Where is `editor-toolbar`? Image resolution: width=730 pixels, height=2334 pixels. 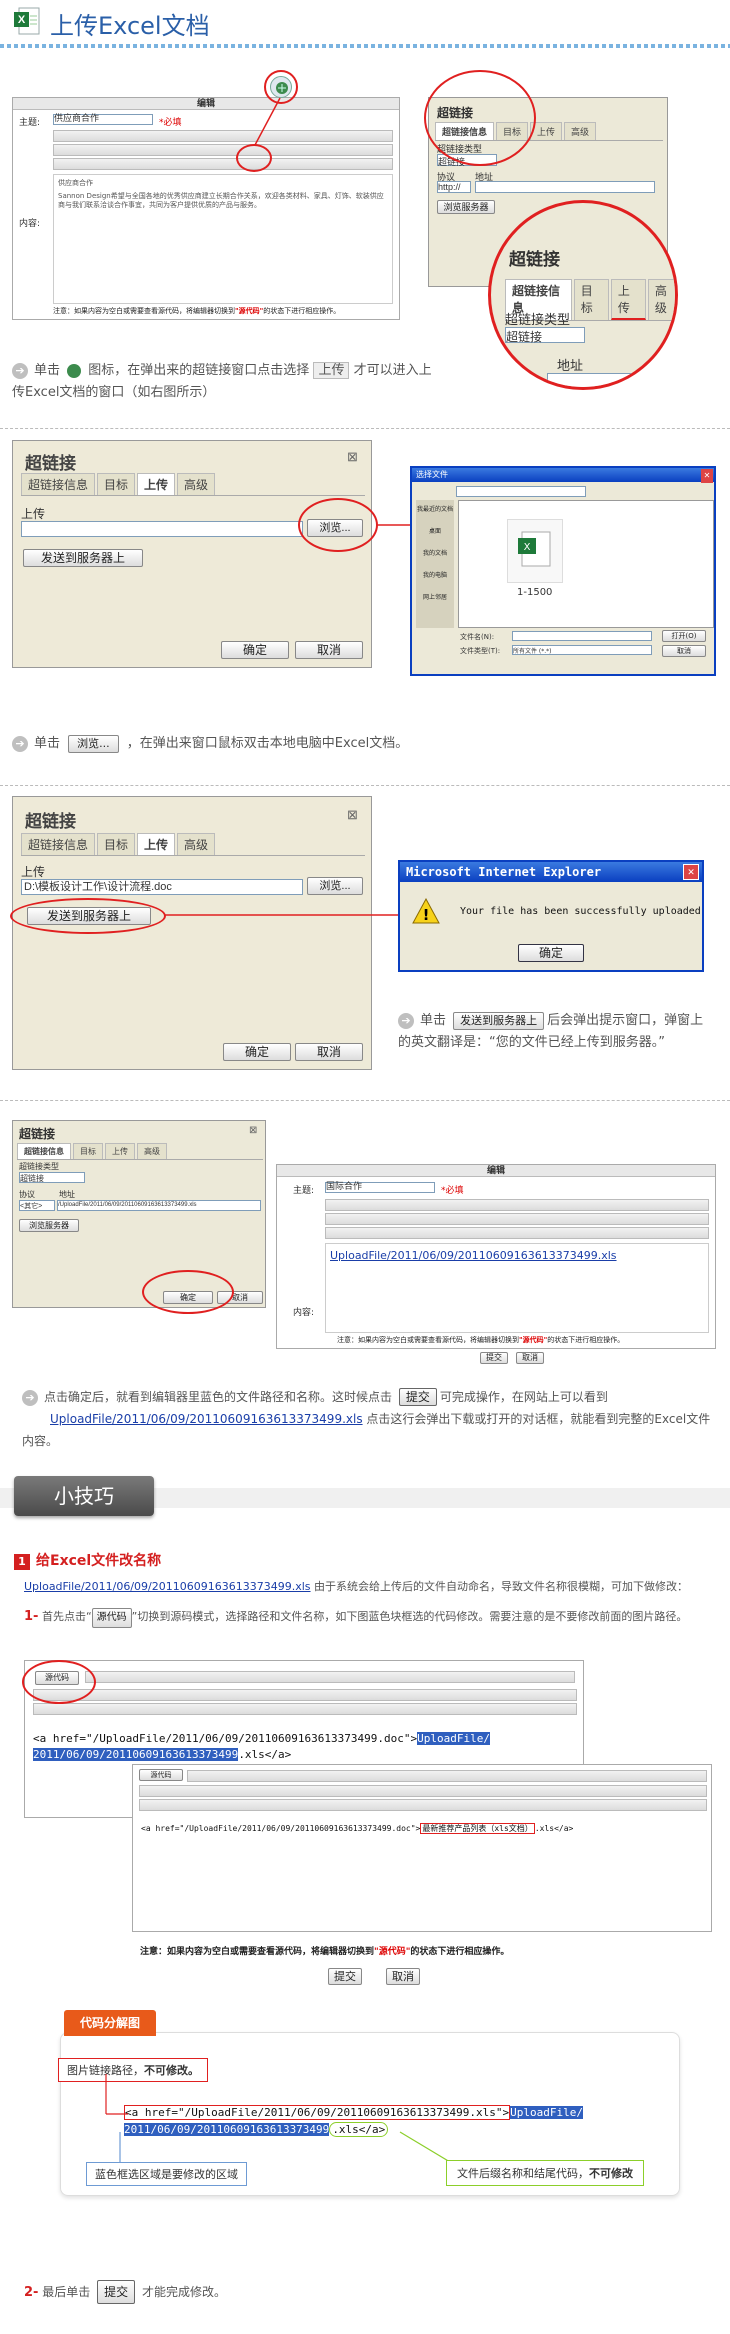 editor-toolbar is located at coordinates (330, 1677).